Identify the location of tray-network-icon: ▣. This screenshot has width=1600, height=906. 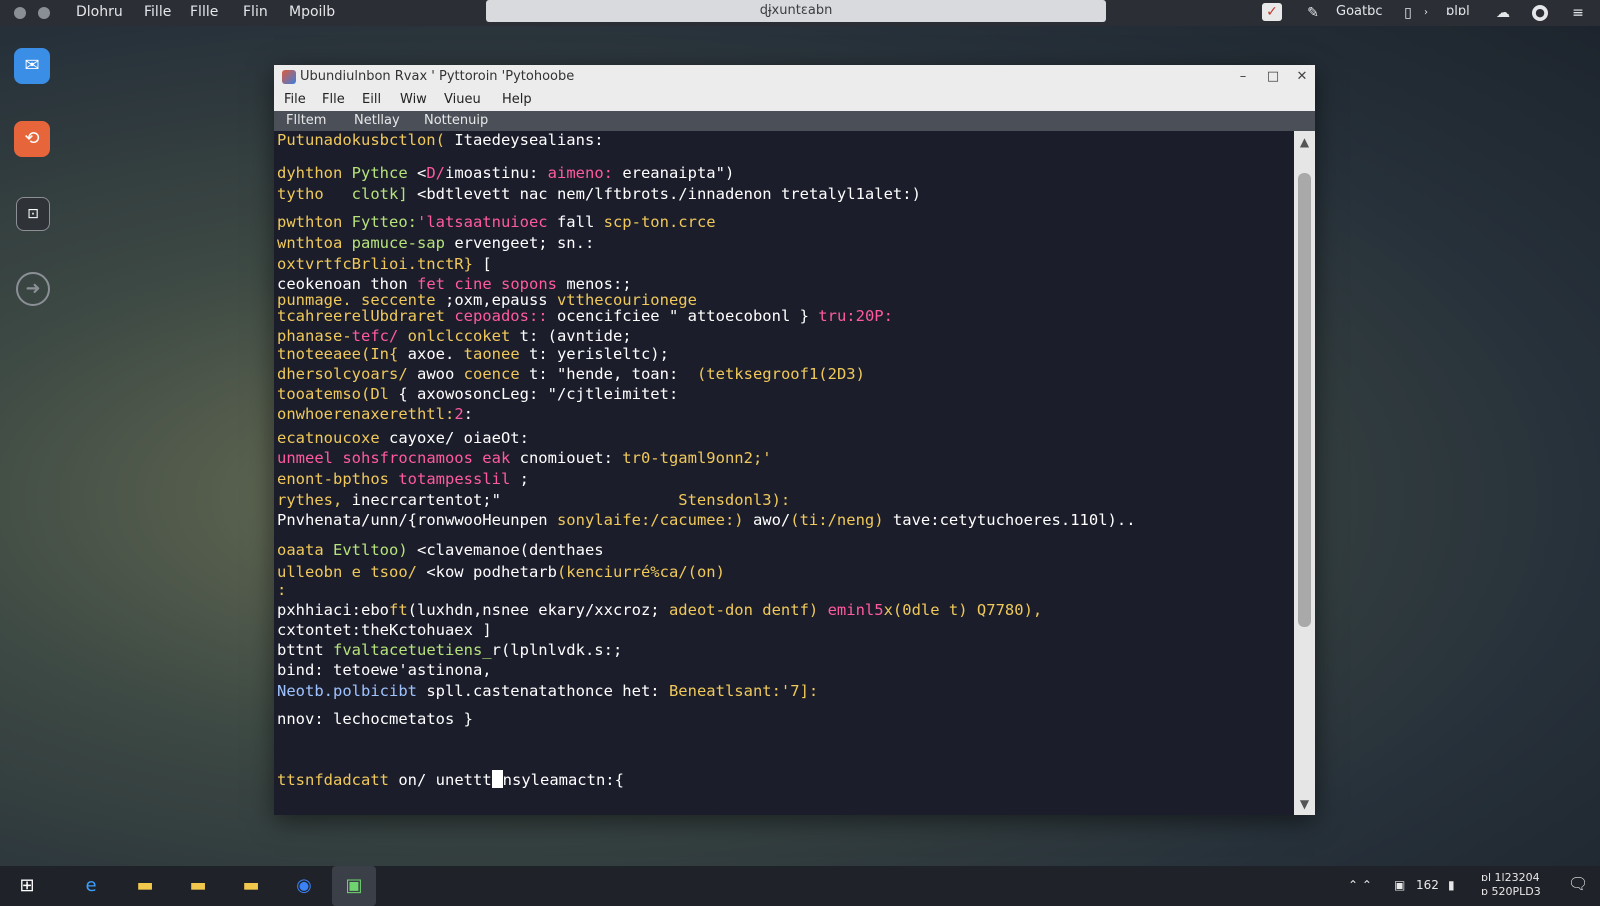
(1399, 885).